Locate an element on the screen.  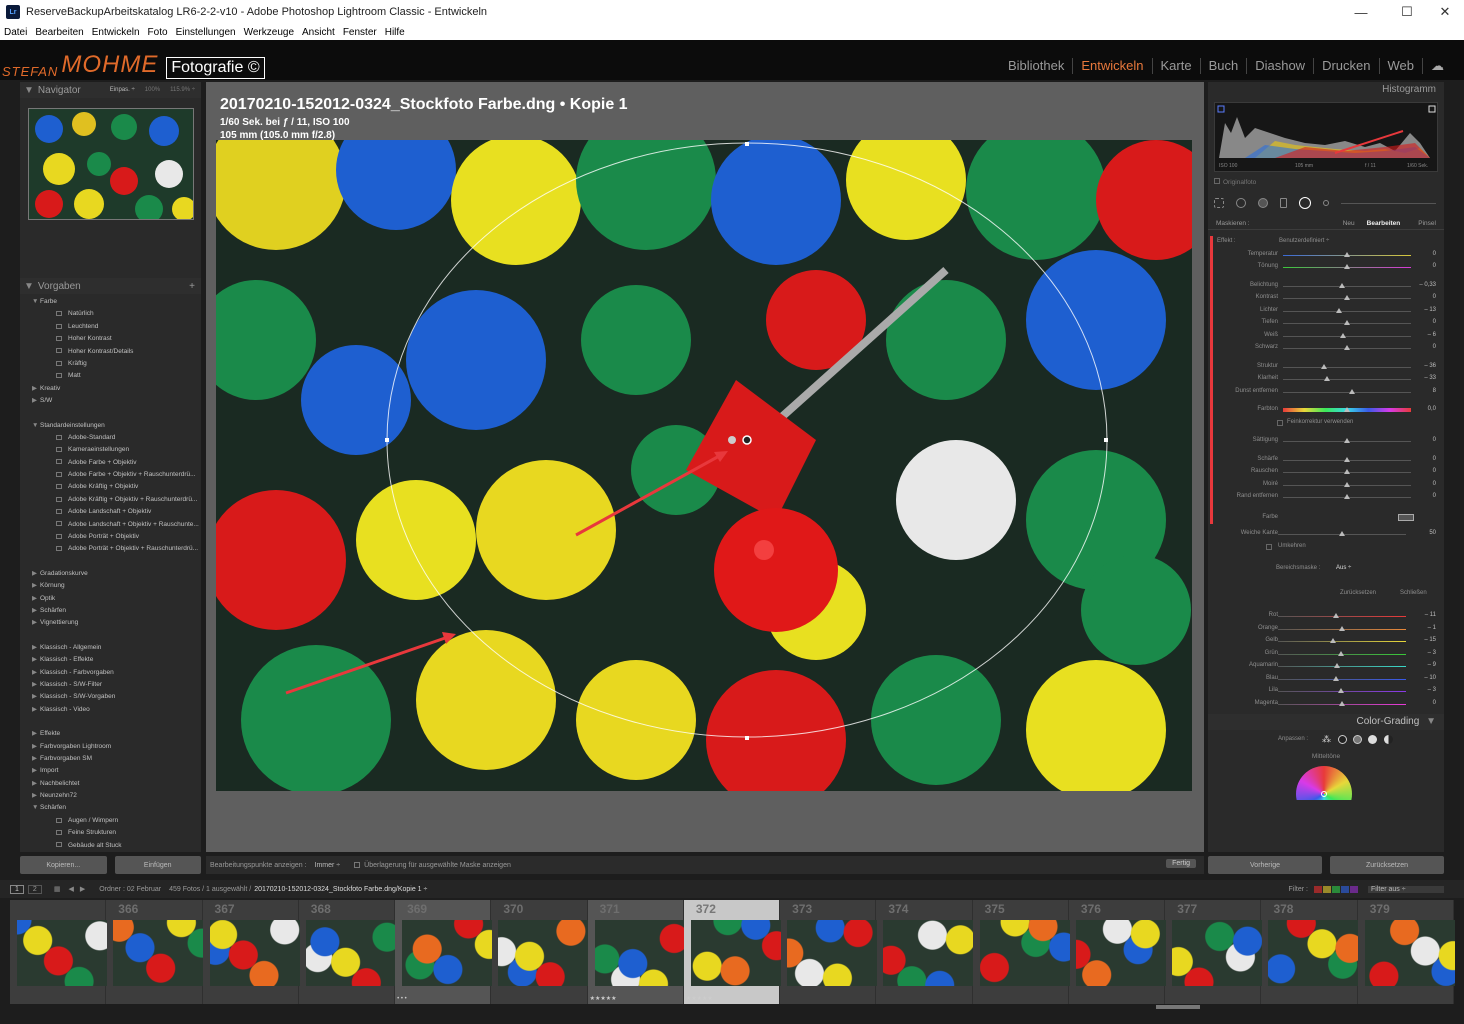
monitor-2-button: 2 is located at coordinates (34, 889).